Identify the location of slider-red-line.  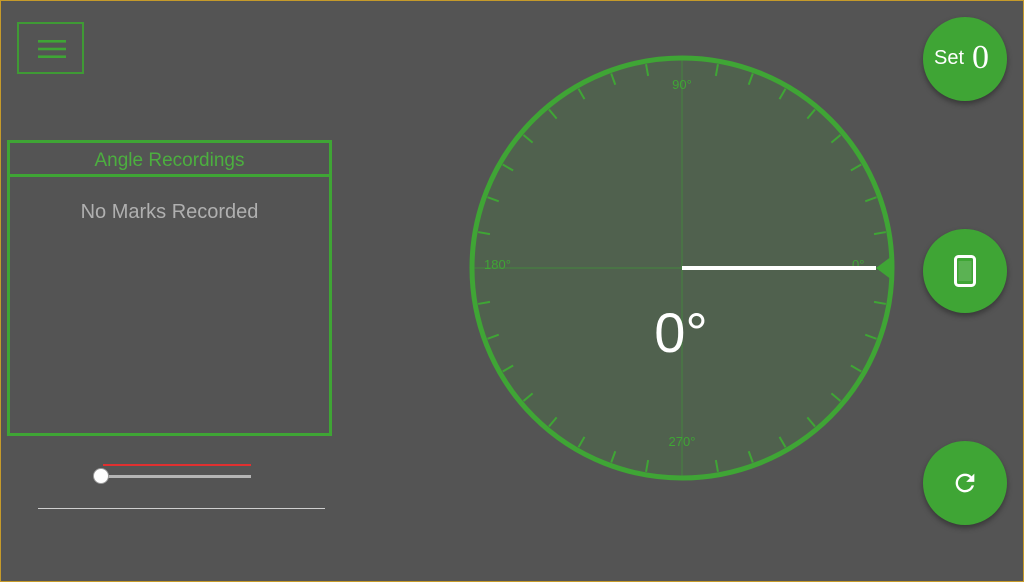
(177, 465).